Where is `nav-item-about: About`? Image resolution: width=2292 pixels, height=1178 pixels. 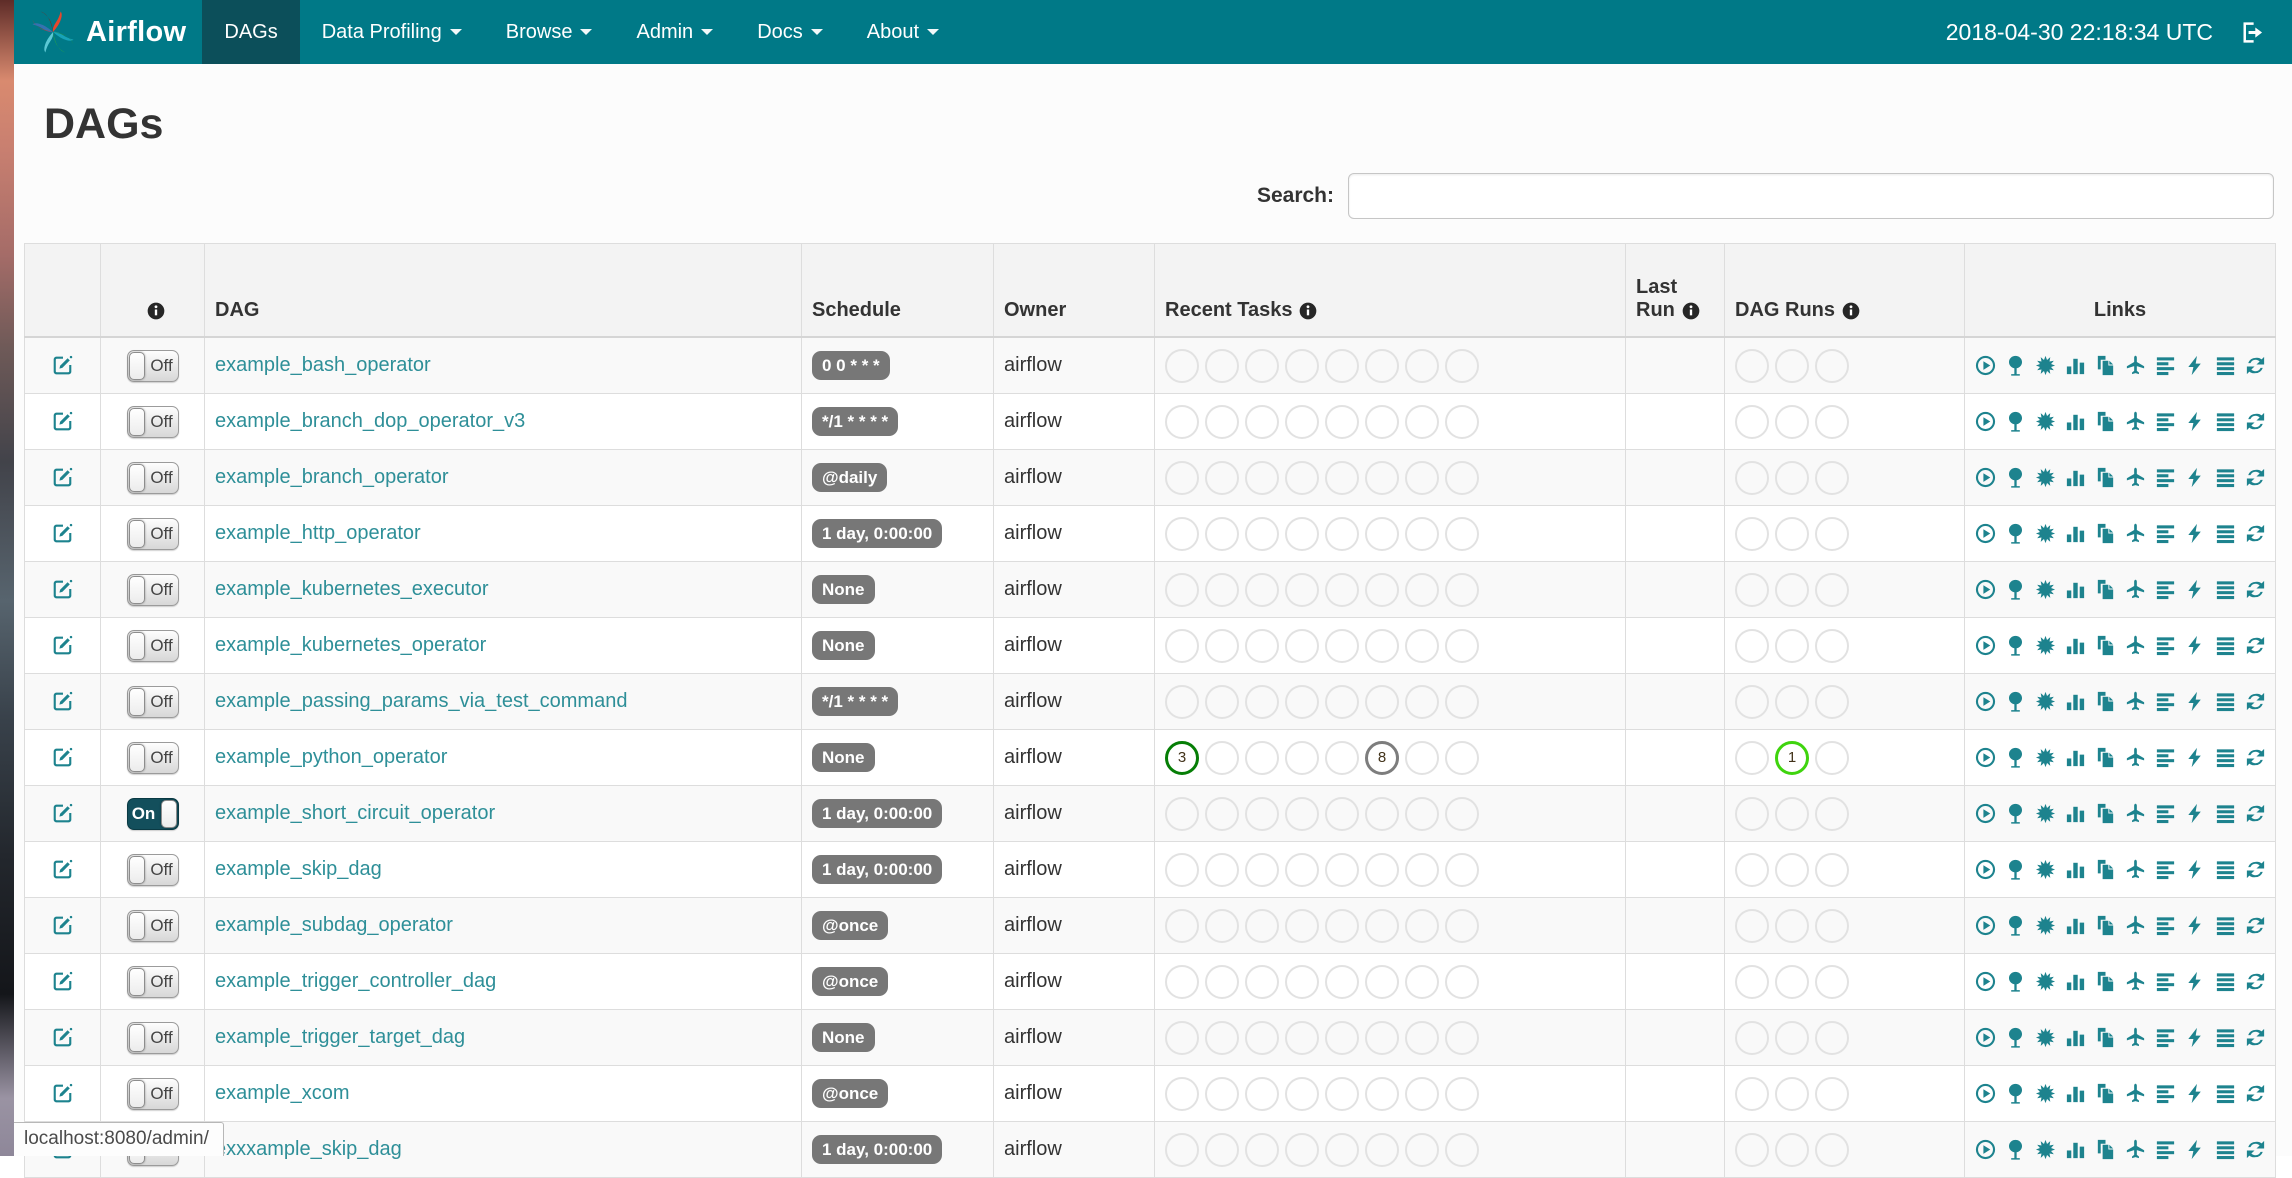
nav-item-about: About is located at coordinates (903, 32).